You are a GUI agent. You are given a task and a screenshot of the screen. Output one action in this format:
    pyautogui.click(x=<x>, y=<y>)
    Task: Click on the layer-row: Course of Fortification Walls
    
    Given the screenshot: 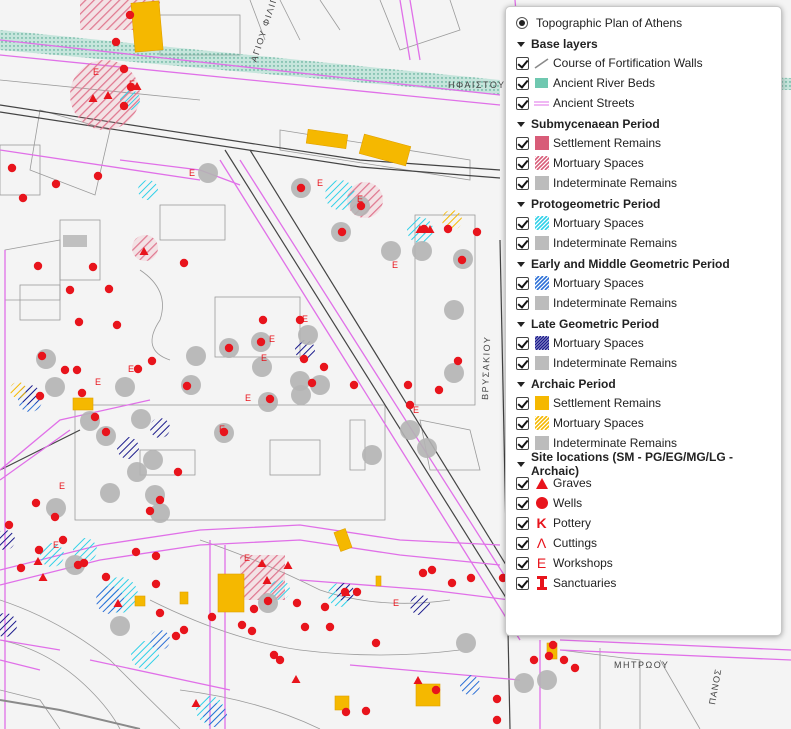 What is the action you would take?
    pyautogui.click(x=644, y=63)
    